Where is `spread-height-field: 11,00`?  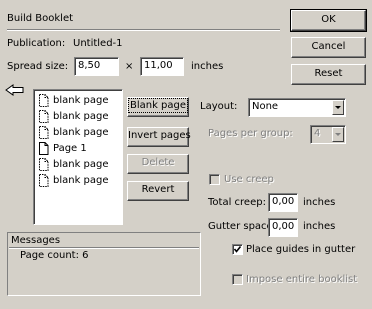
spread-height-field: 11,00 is located at coordinates (162, 66).